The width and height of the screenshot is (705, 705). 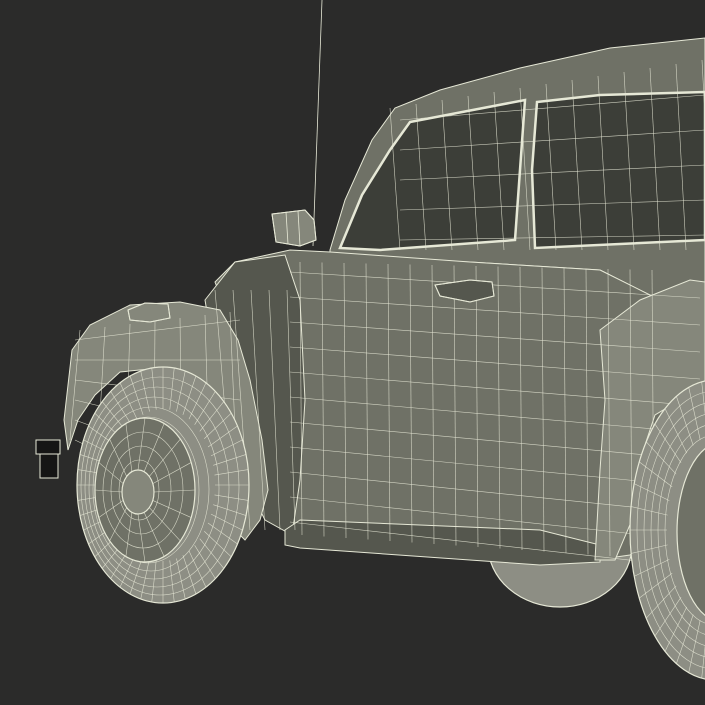 What do you see at coordinates (48, 459) in the screenshot?
I see `front-bumper` at bounding box center [48, 459].